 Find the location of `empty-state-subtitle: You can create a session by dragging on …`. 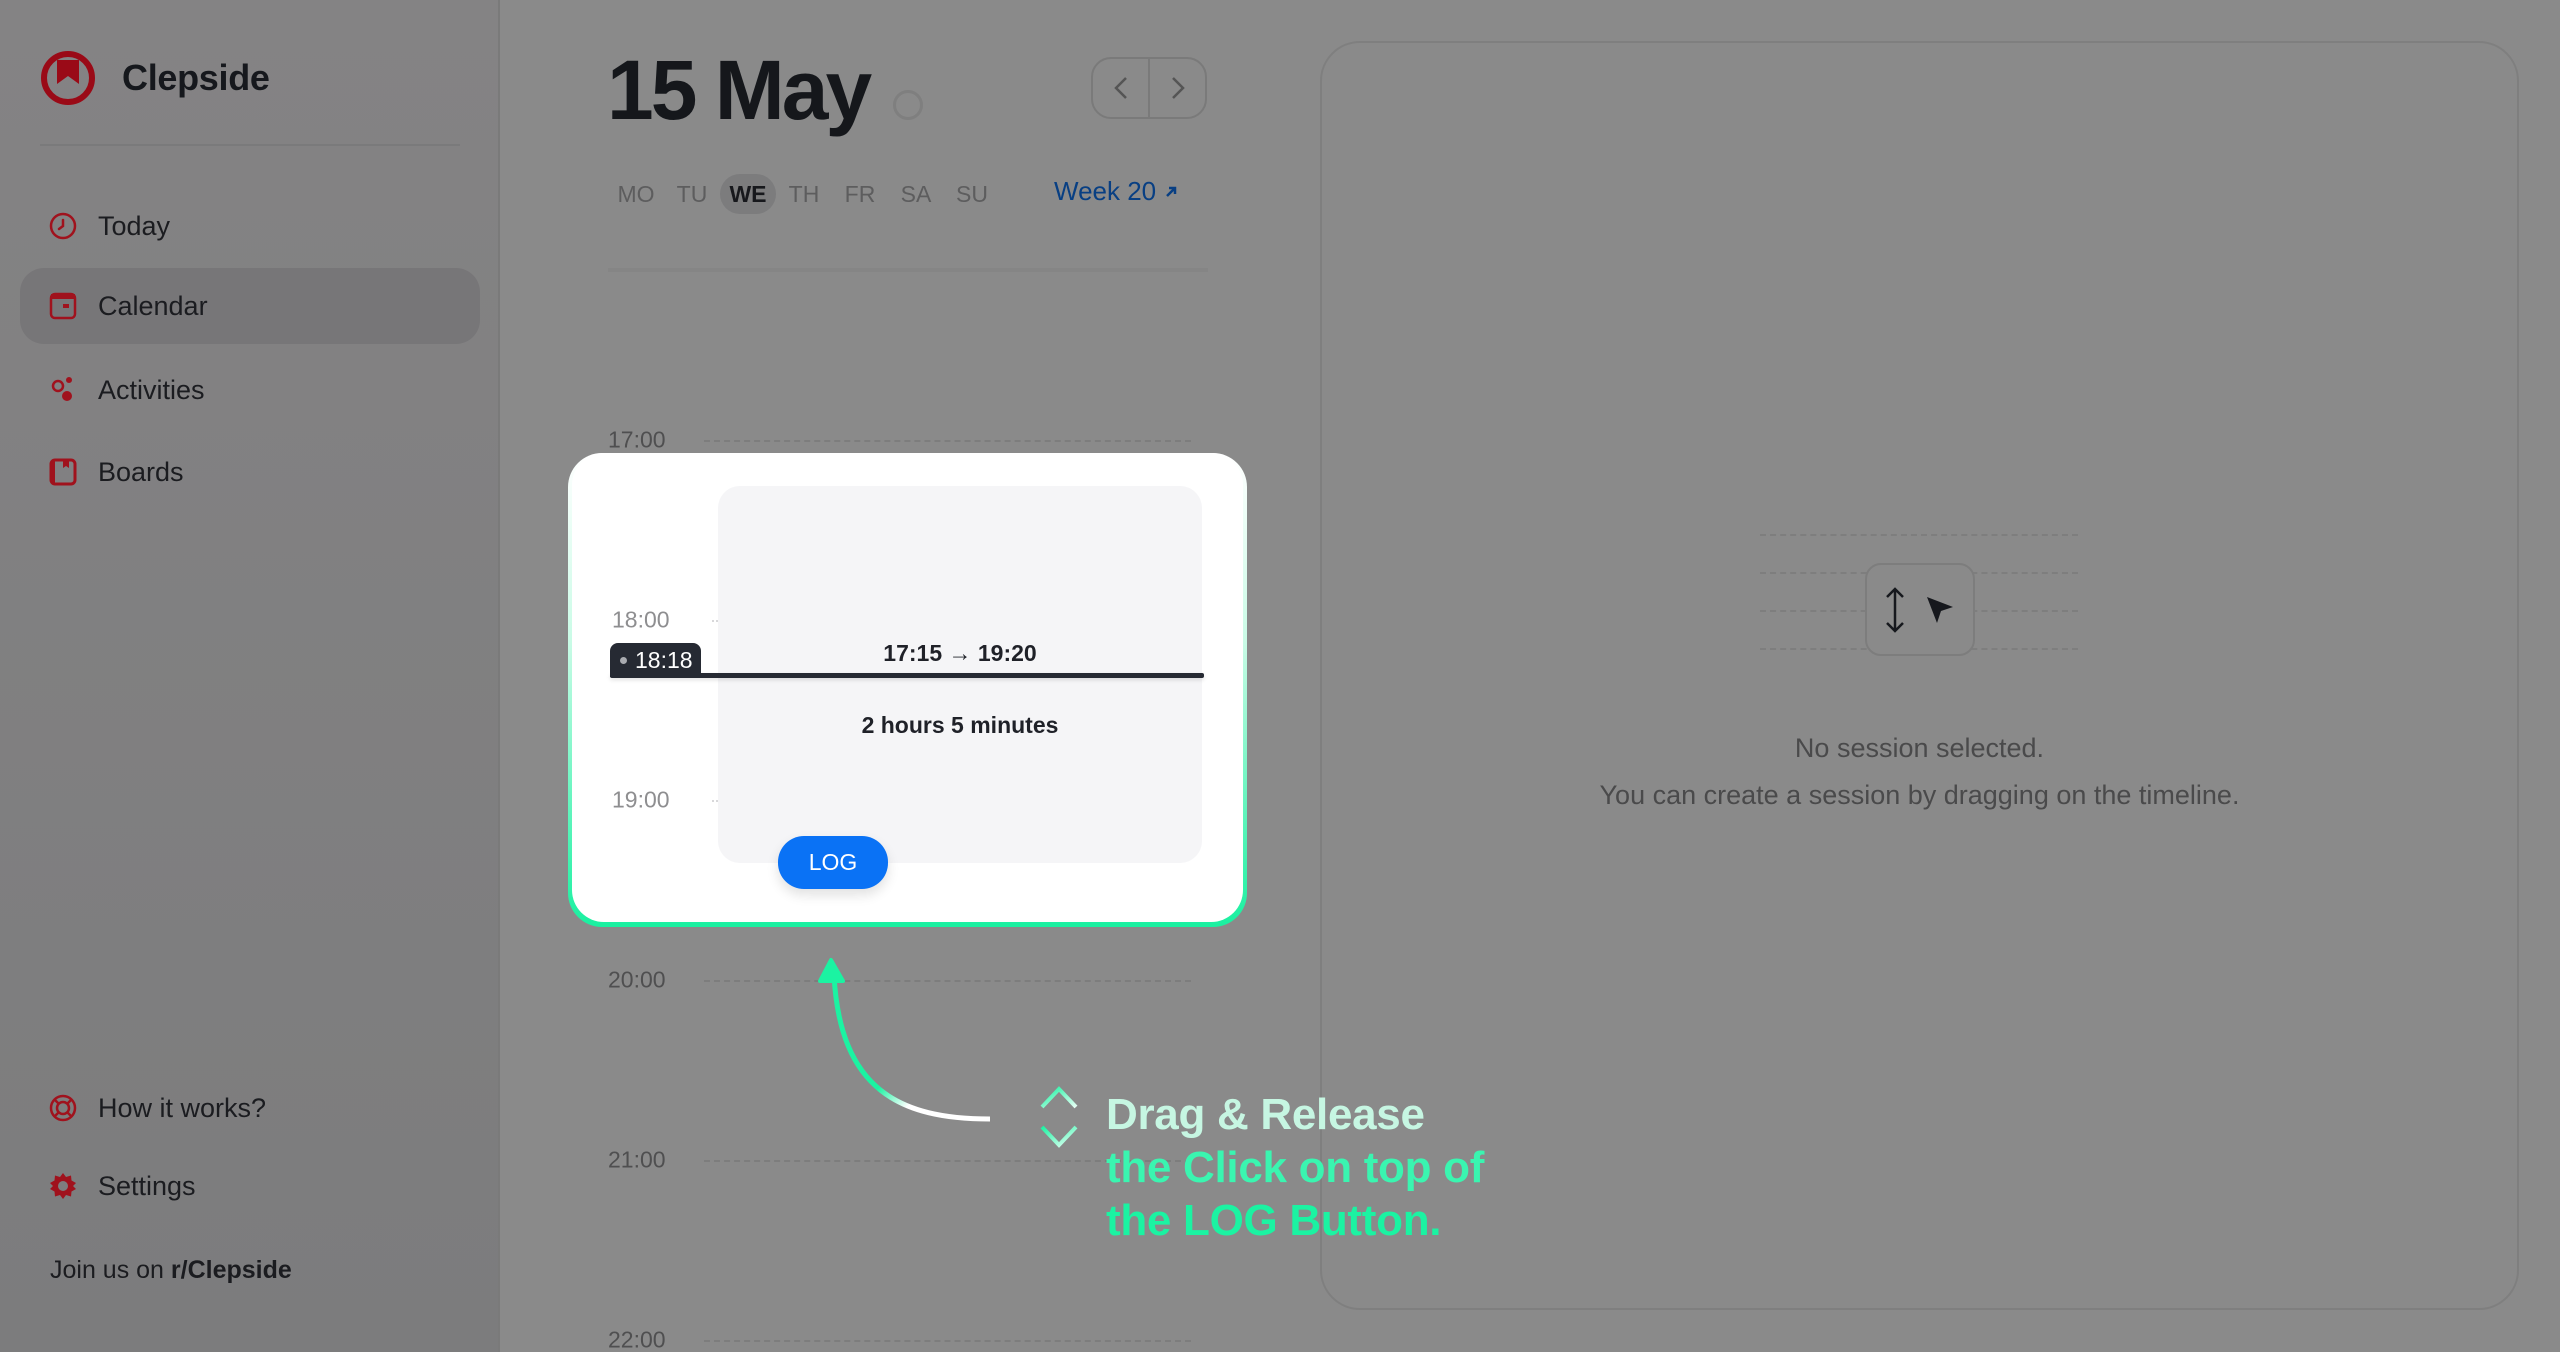

empty-state-subtitle: You can create a session by dragging on … is located at coordinates (1919, 795).